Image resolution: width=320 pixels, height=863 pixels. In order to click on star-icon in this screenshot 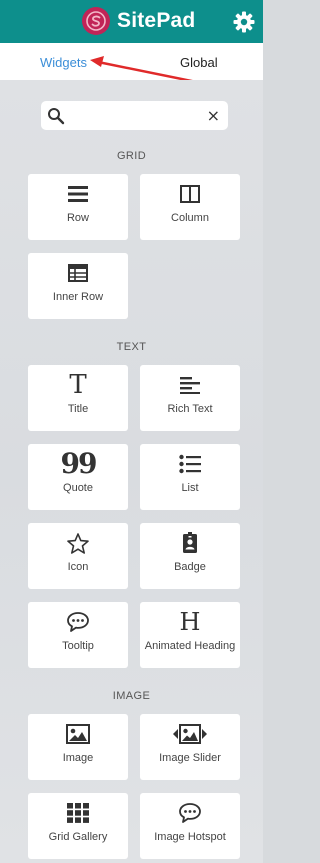, I will do `click(78, 543)`.